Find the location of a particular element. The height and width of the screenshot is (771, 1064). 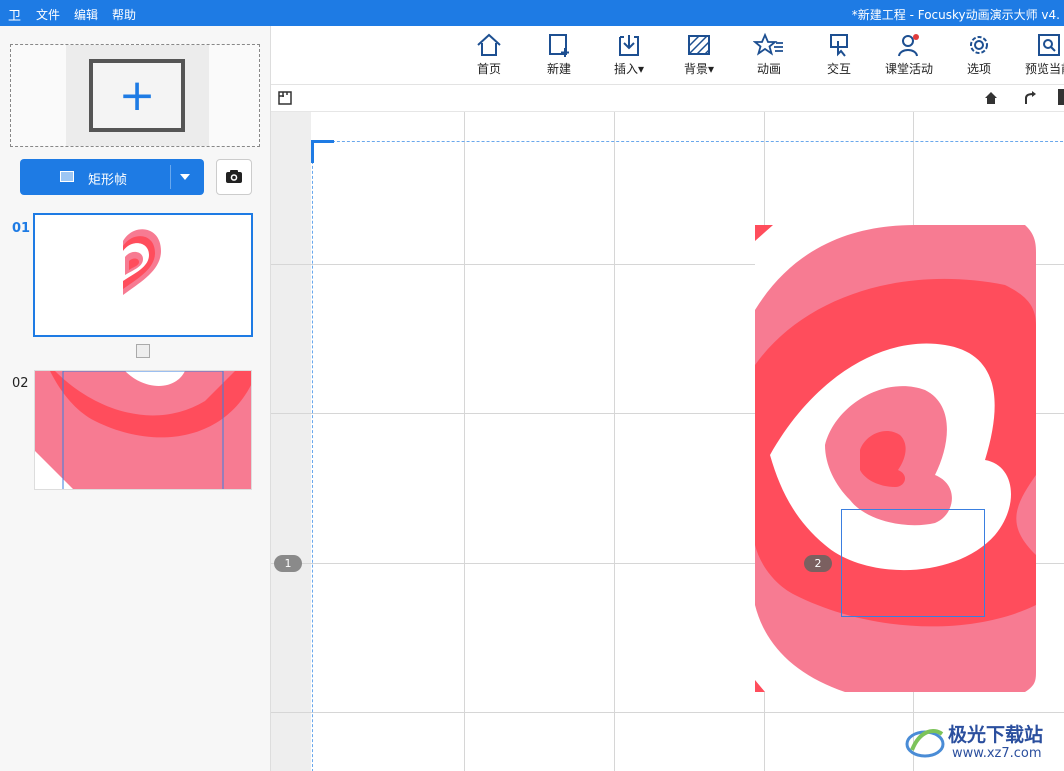

window-title: *新建工程 - Focusky动画演示大师 v4. is located at coordinates (955, 15).